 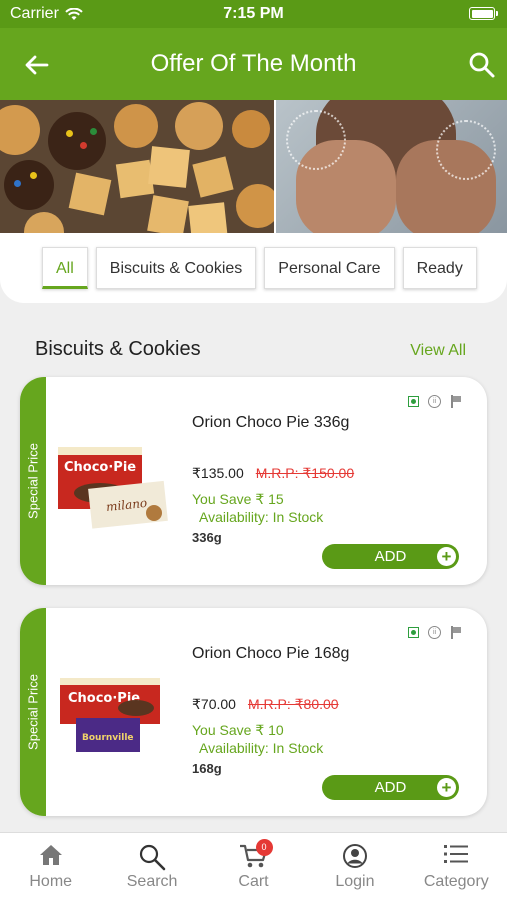 I want to click on offer-price: ₹135.00, so click(x=218, y=473).